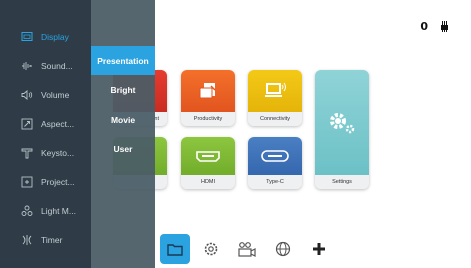  I want to click on gear-icon, so click(211, 249).